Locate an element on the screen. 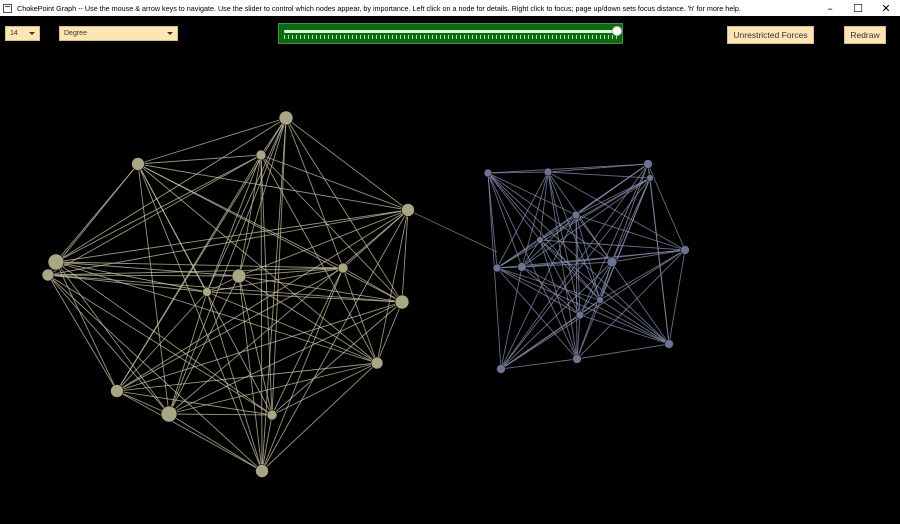 This screenshot has height=524, width=900. slider-track is located at coordinates (450, 31).